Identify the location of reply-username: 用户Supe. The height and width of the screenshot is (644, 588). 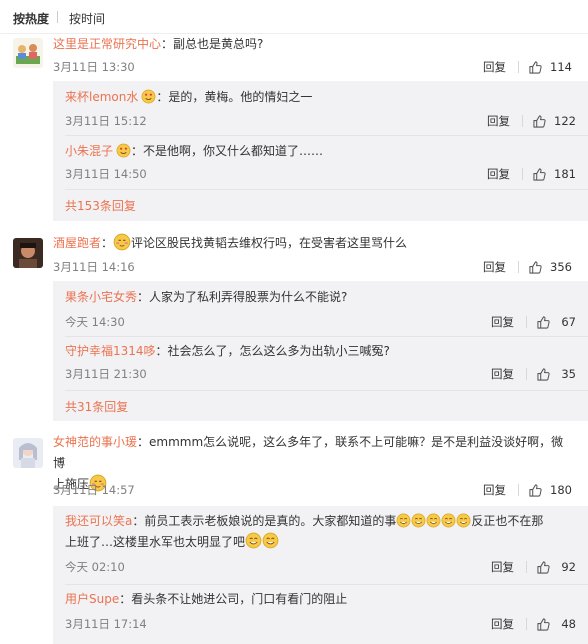
(92, 599).